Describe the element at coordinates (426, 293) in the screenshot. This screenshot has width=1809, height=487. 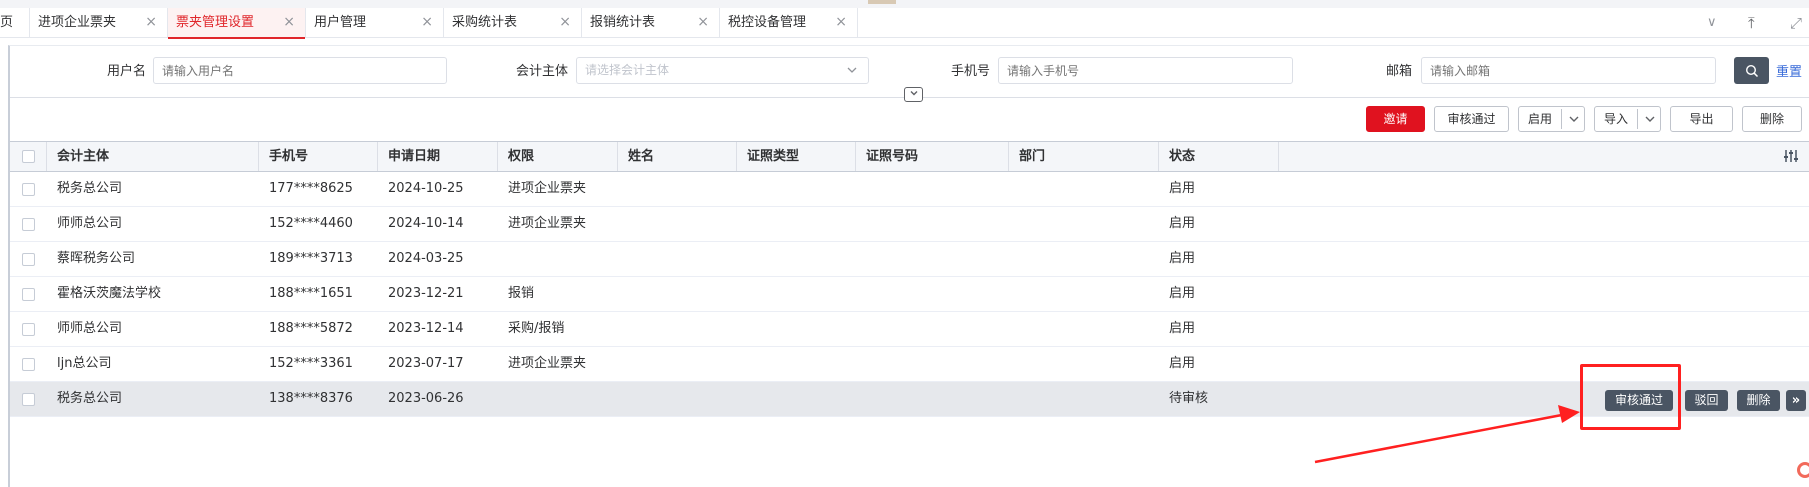
I see `cell-date: 2023-12-21` at that location.